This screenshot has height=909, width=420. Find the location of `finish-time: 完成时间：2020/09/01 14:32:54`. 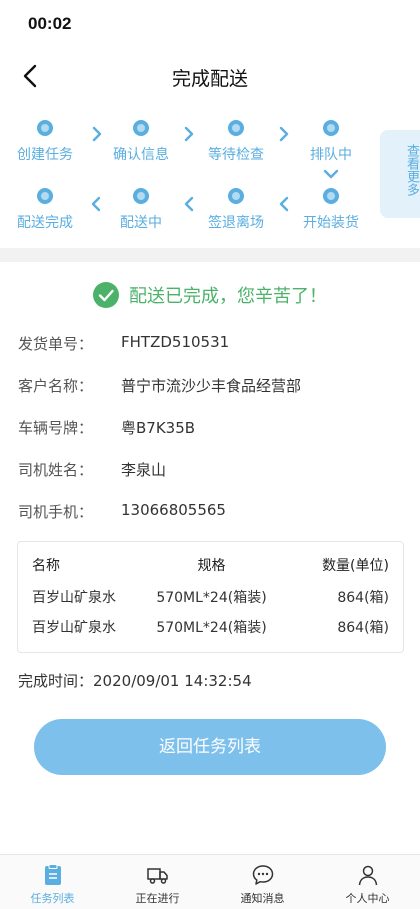

finish-time: 完成时间：2020/09/01 14:32:54 is located at coordinates (135, 680).